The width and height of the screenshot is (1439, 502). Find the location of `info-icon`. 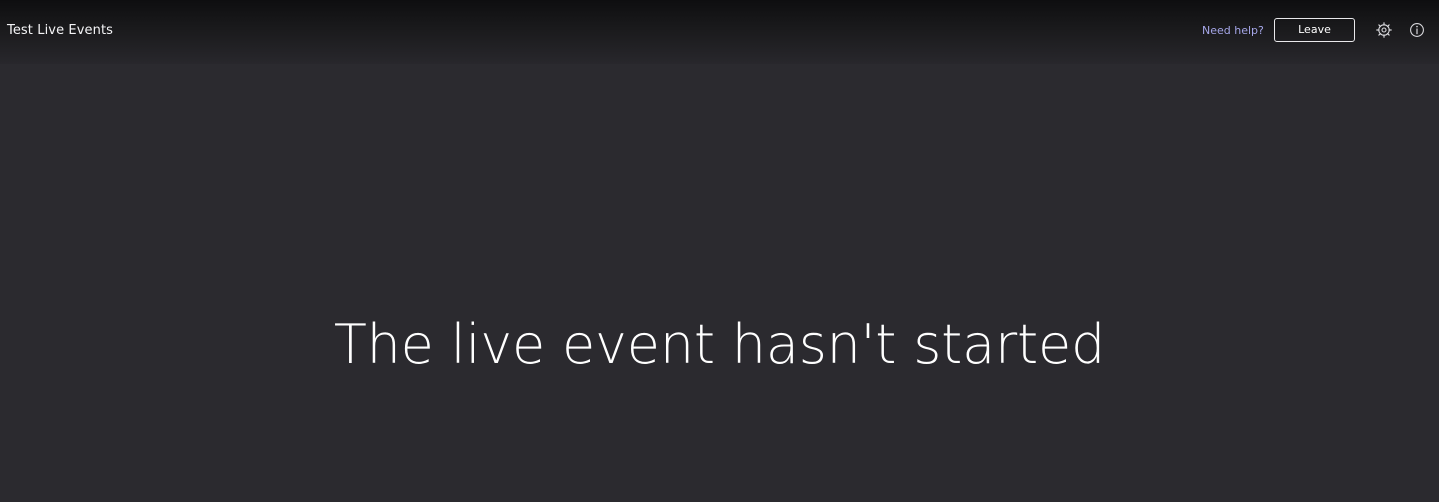

info-icon is located at coordinates (1417, 30).